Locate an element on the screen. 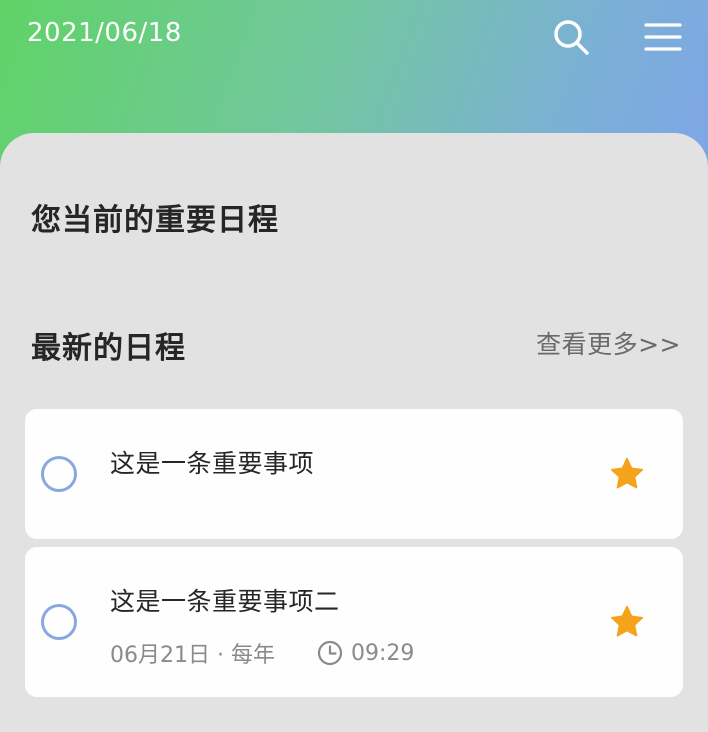 The image size is (708, 732). search-button is located at coordinates (571, 37).